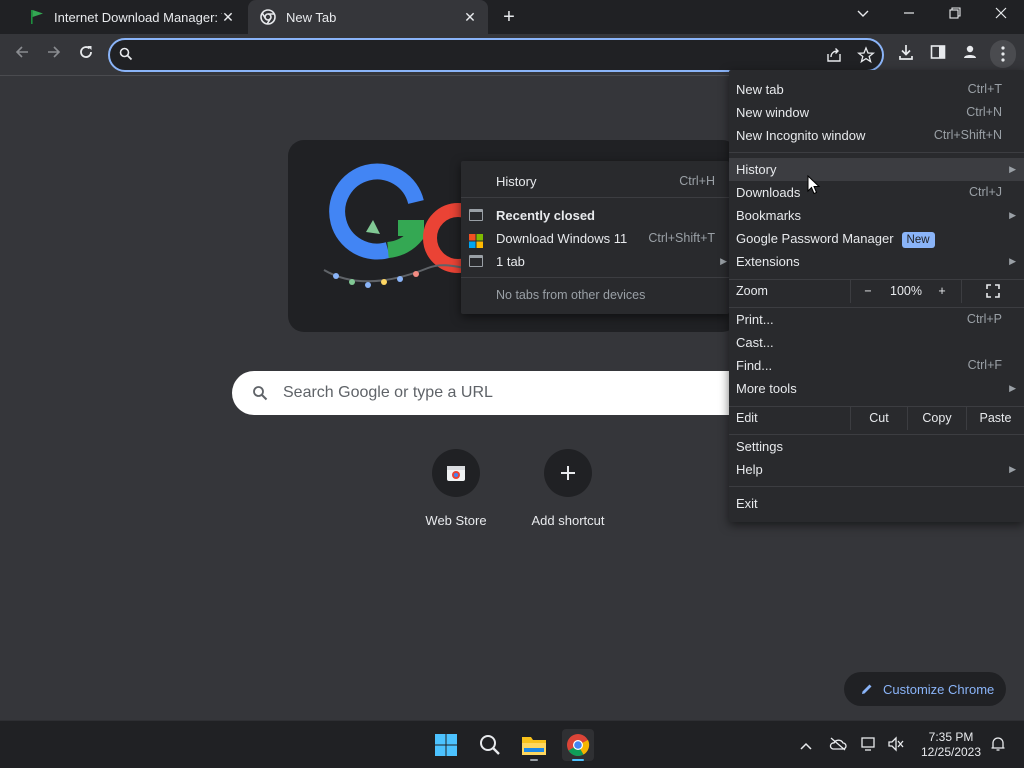 The height and width of the screenshot is (768, 1024). Describe the element at coordinates (876, 192) in the screenshot. I see `menu-item-downloads: Downloads Ctrl+J` at that location.